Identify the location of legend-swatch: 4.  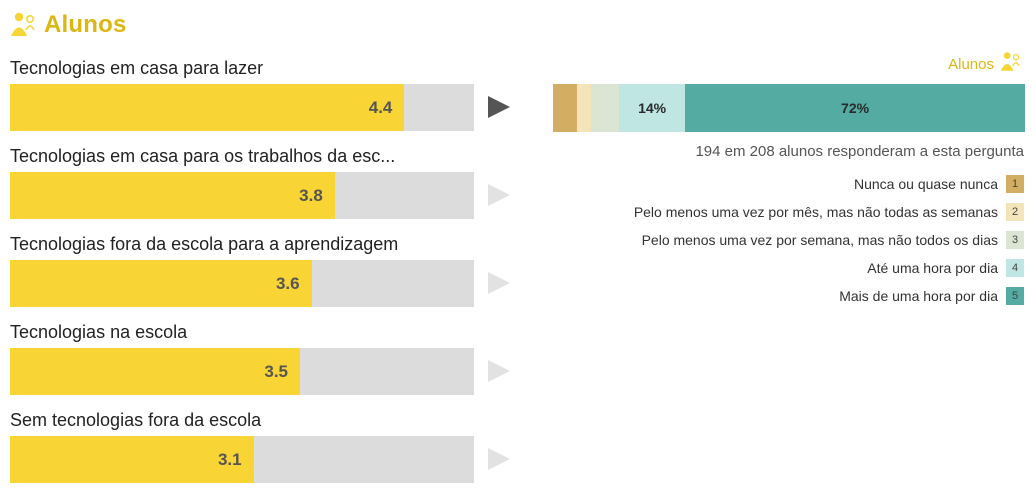
(1015, 267).